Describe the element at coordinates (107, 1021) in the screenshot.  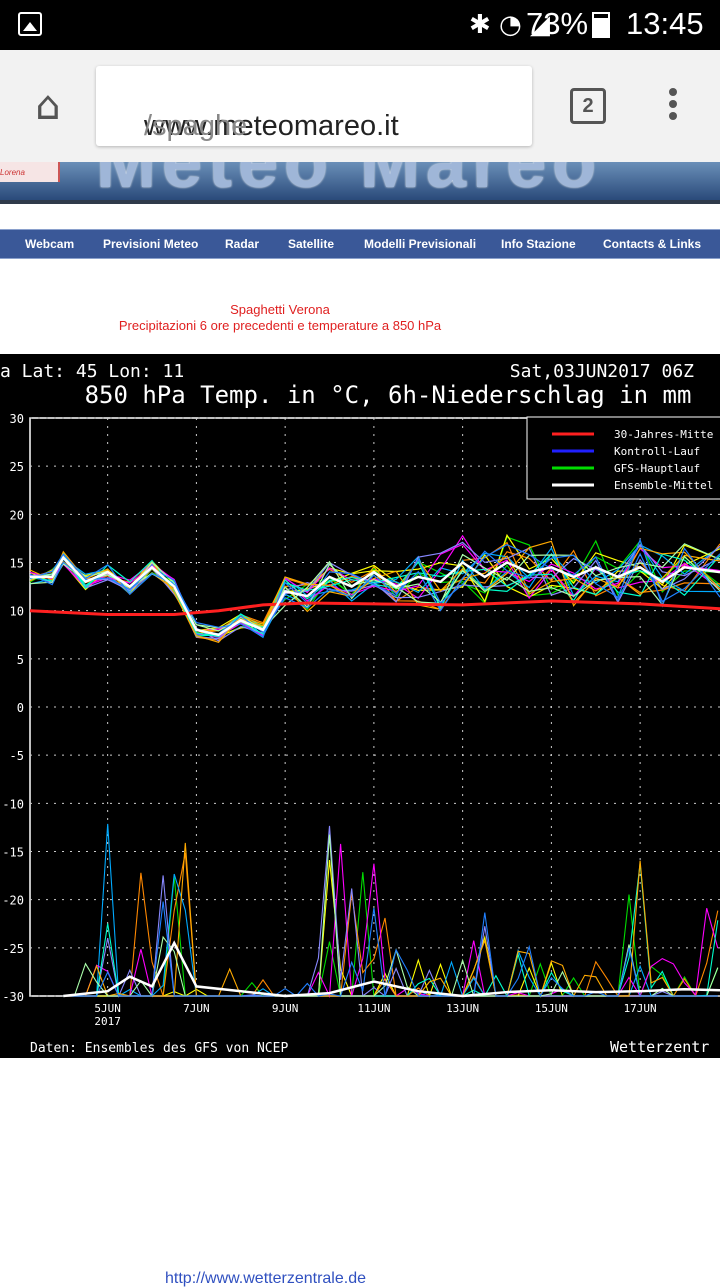
I see `x-tick-label: 2017` at that location.